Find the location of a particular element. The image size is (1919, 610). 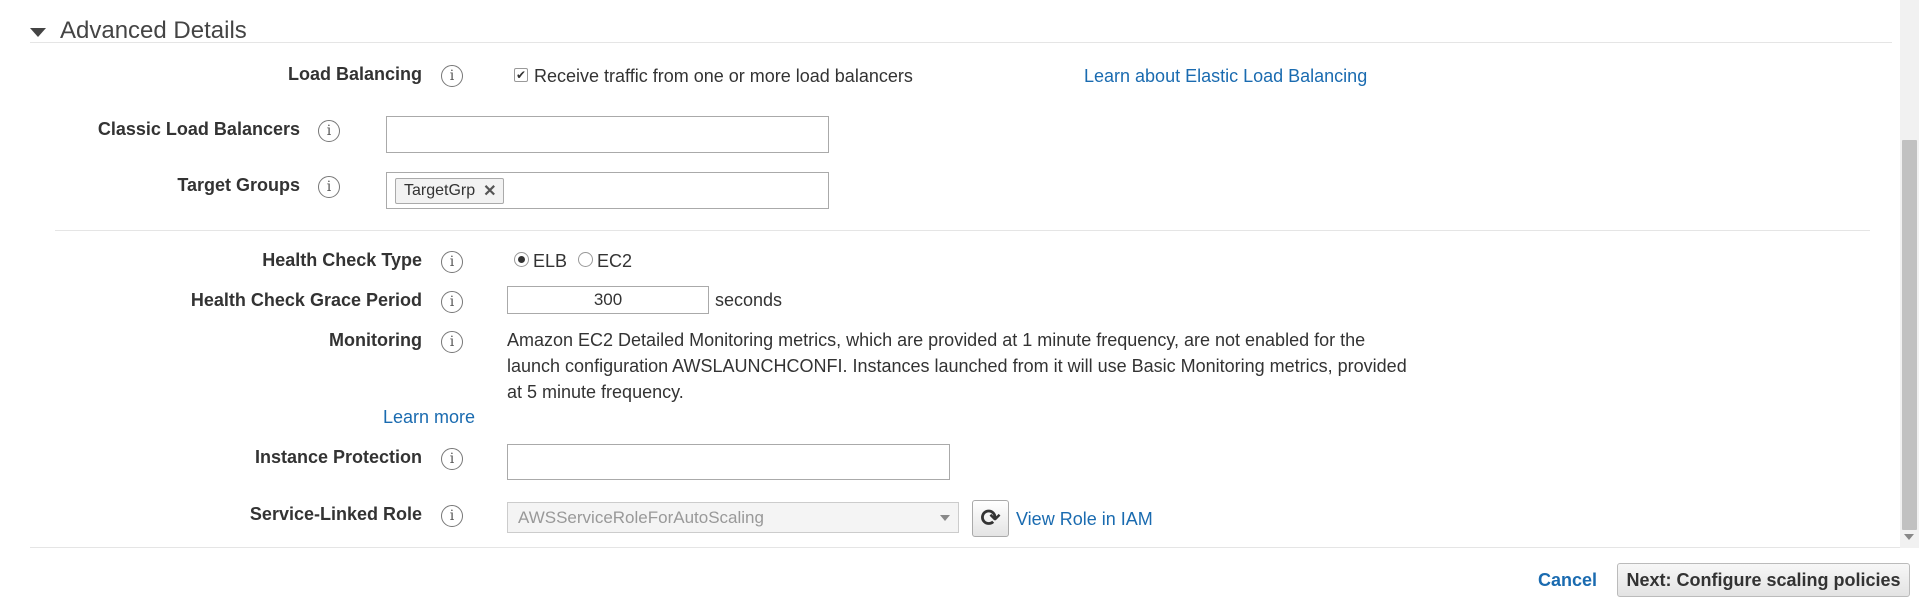

header-divider is located at coordinates (961, 42).